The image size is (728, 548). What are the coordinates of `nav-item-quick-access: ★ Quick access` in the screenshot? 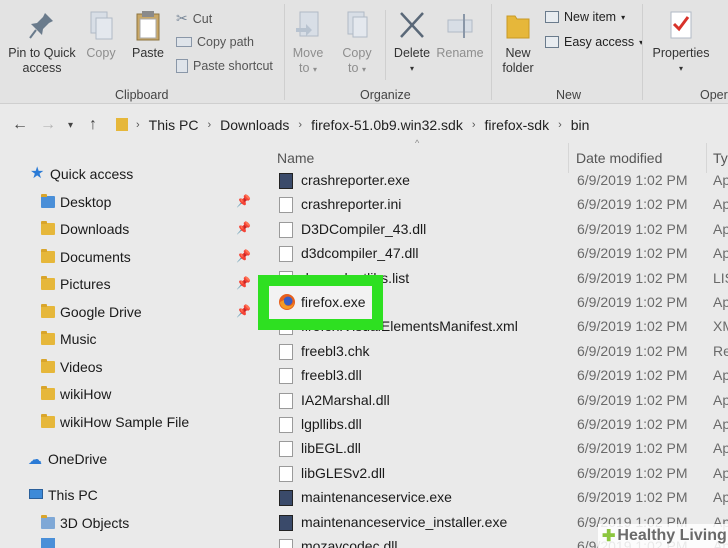 It's located at (81, 174).